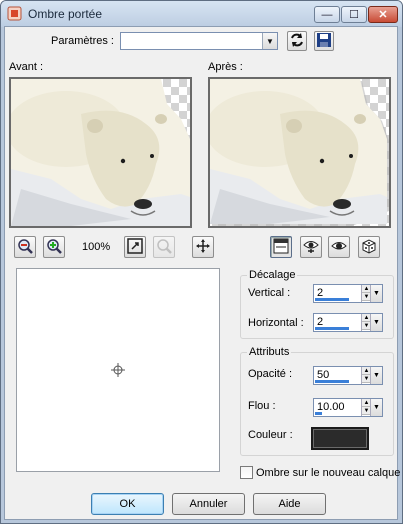 The image size is (403, 524). What do you see at coordinates (340, 438) in the screenshot?
I see `shadow-color-swatch` at bounding box center [340, 438].